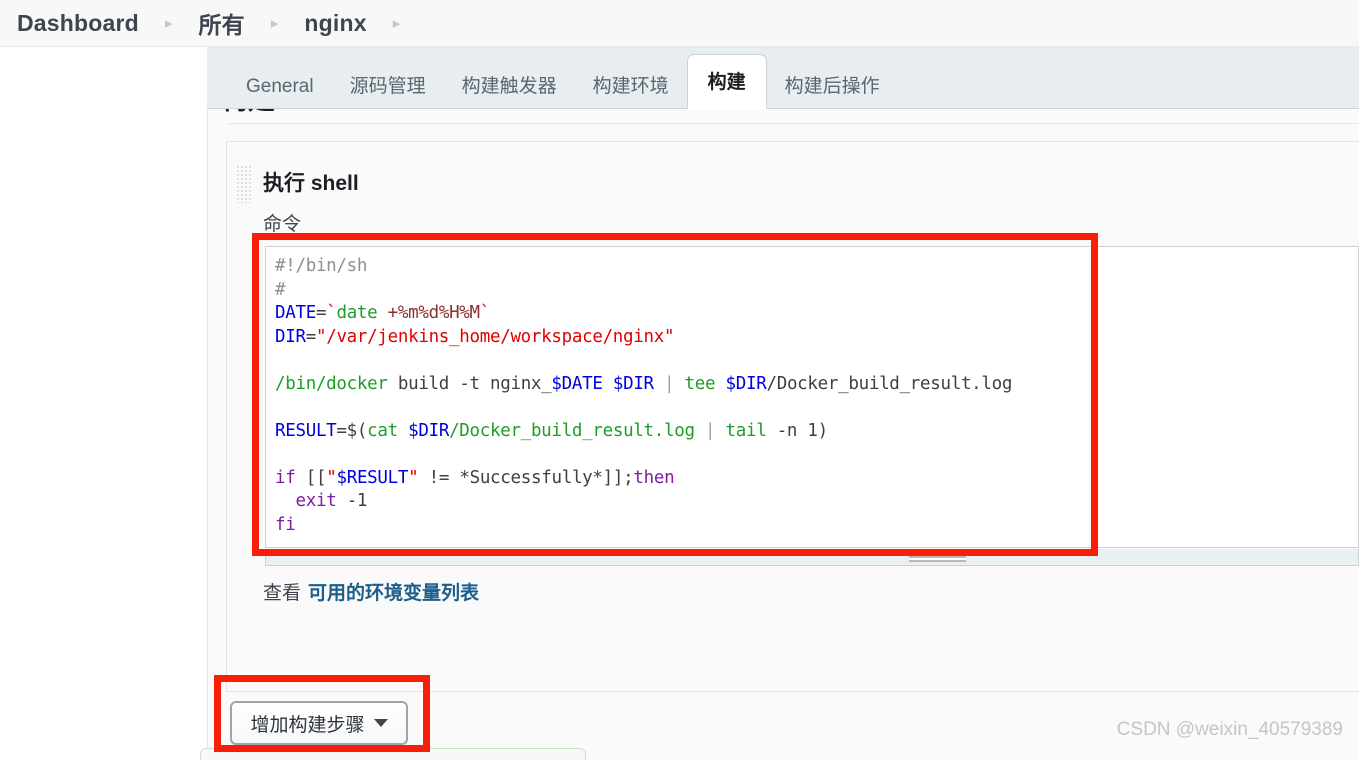 Image resolution: width=1359 pixels, height=760 pixels. What do you see at coordinates (311, 183) in the screenshot?
I see `build-step-title: 执行 shell` at bounding box center [311, 183].